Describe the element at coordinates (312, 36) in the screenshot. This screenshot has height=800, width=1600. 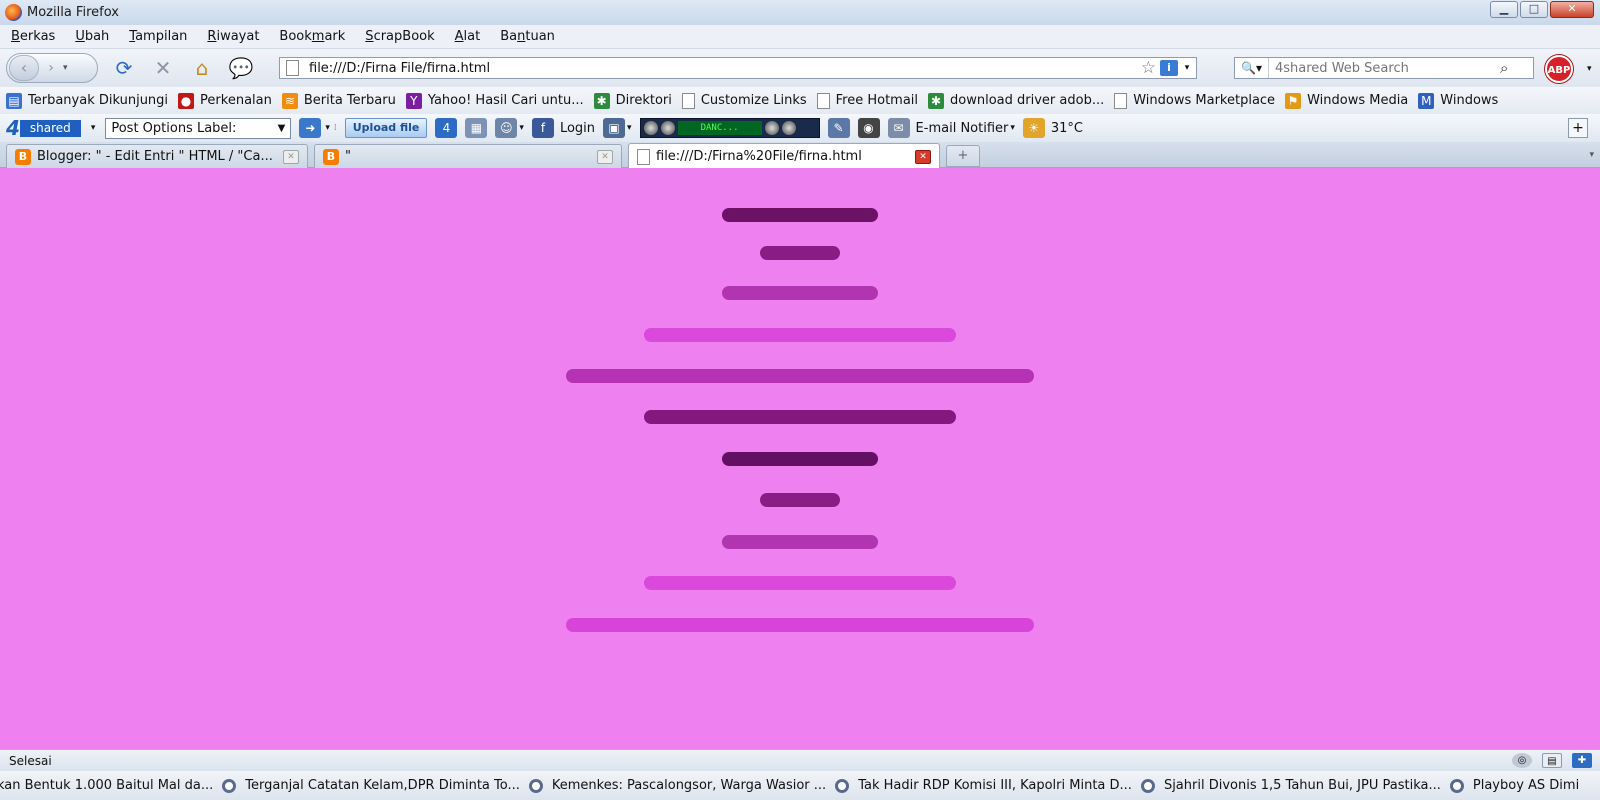
I see `menu-item: Bookmark` at that location.